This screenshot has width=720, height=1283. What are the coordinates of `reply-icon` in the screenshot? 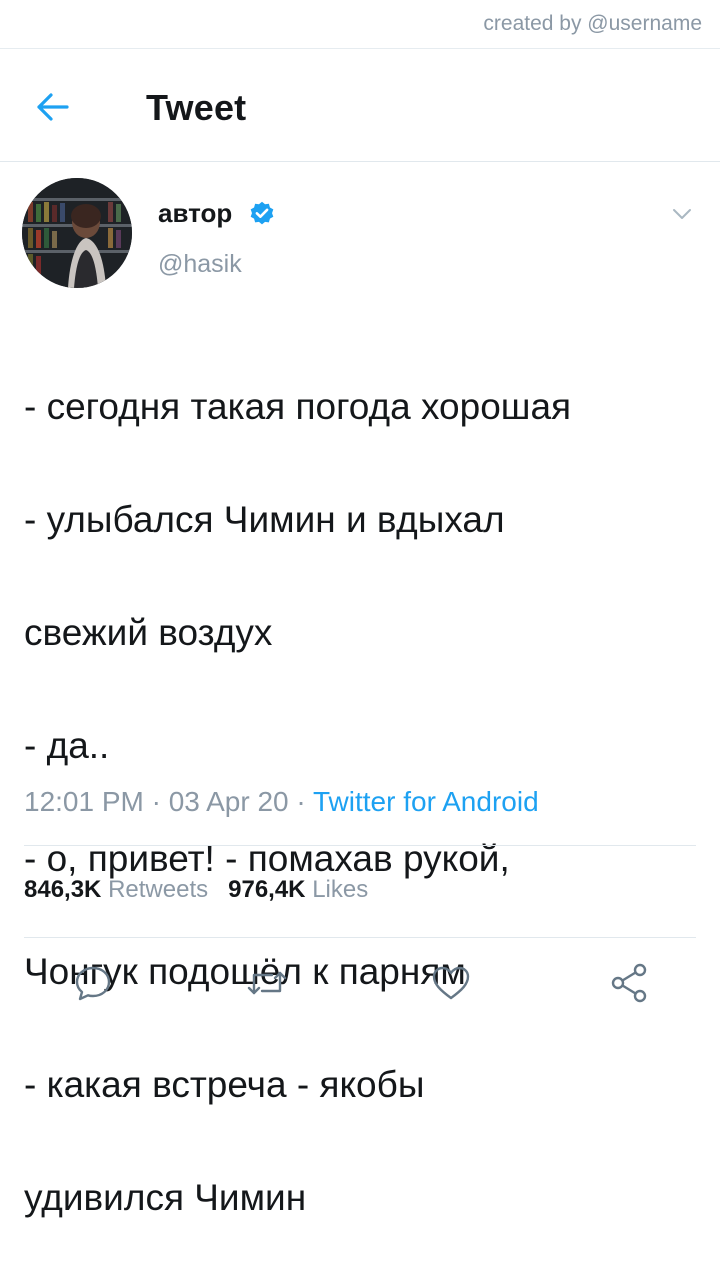 It's located at (93, 983).